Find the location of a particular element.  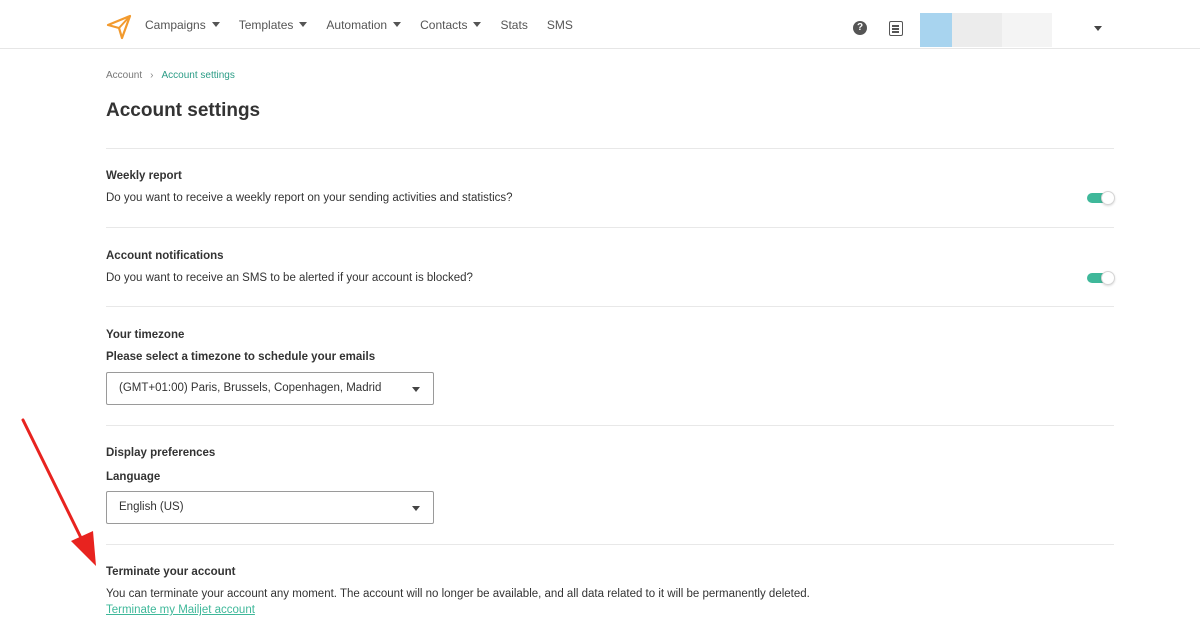

sms-alert-toggle is located at coordinates (1101, 278).